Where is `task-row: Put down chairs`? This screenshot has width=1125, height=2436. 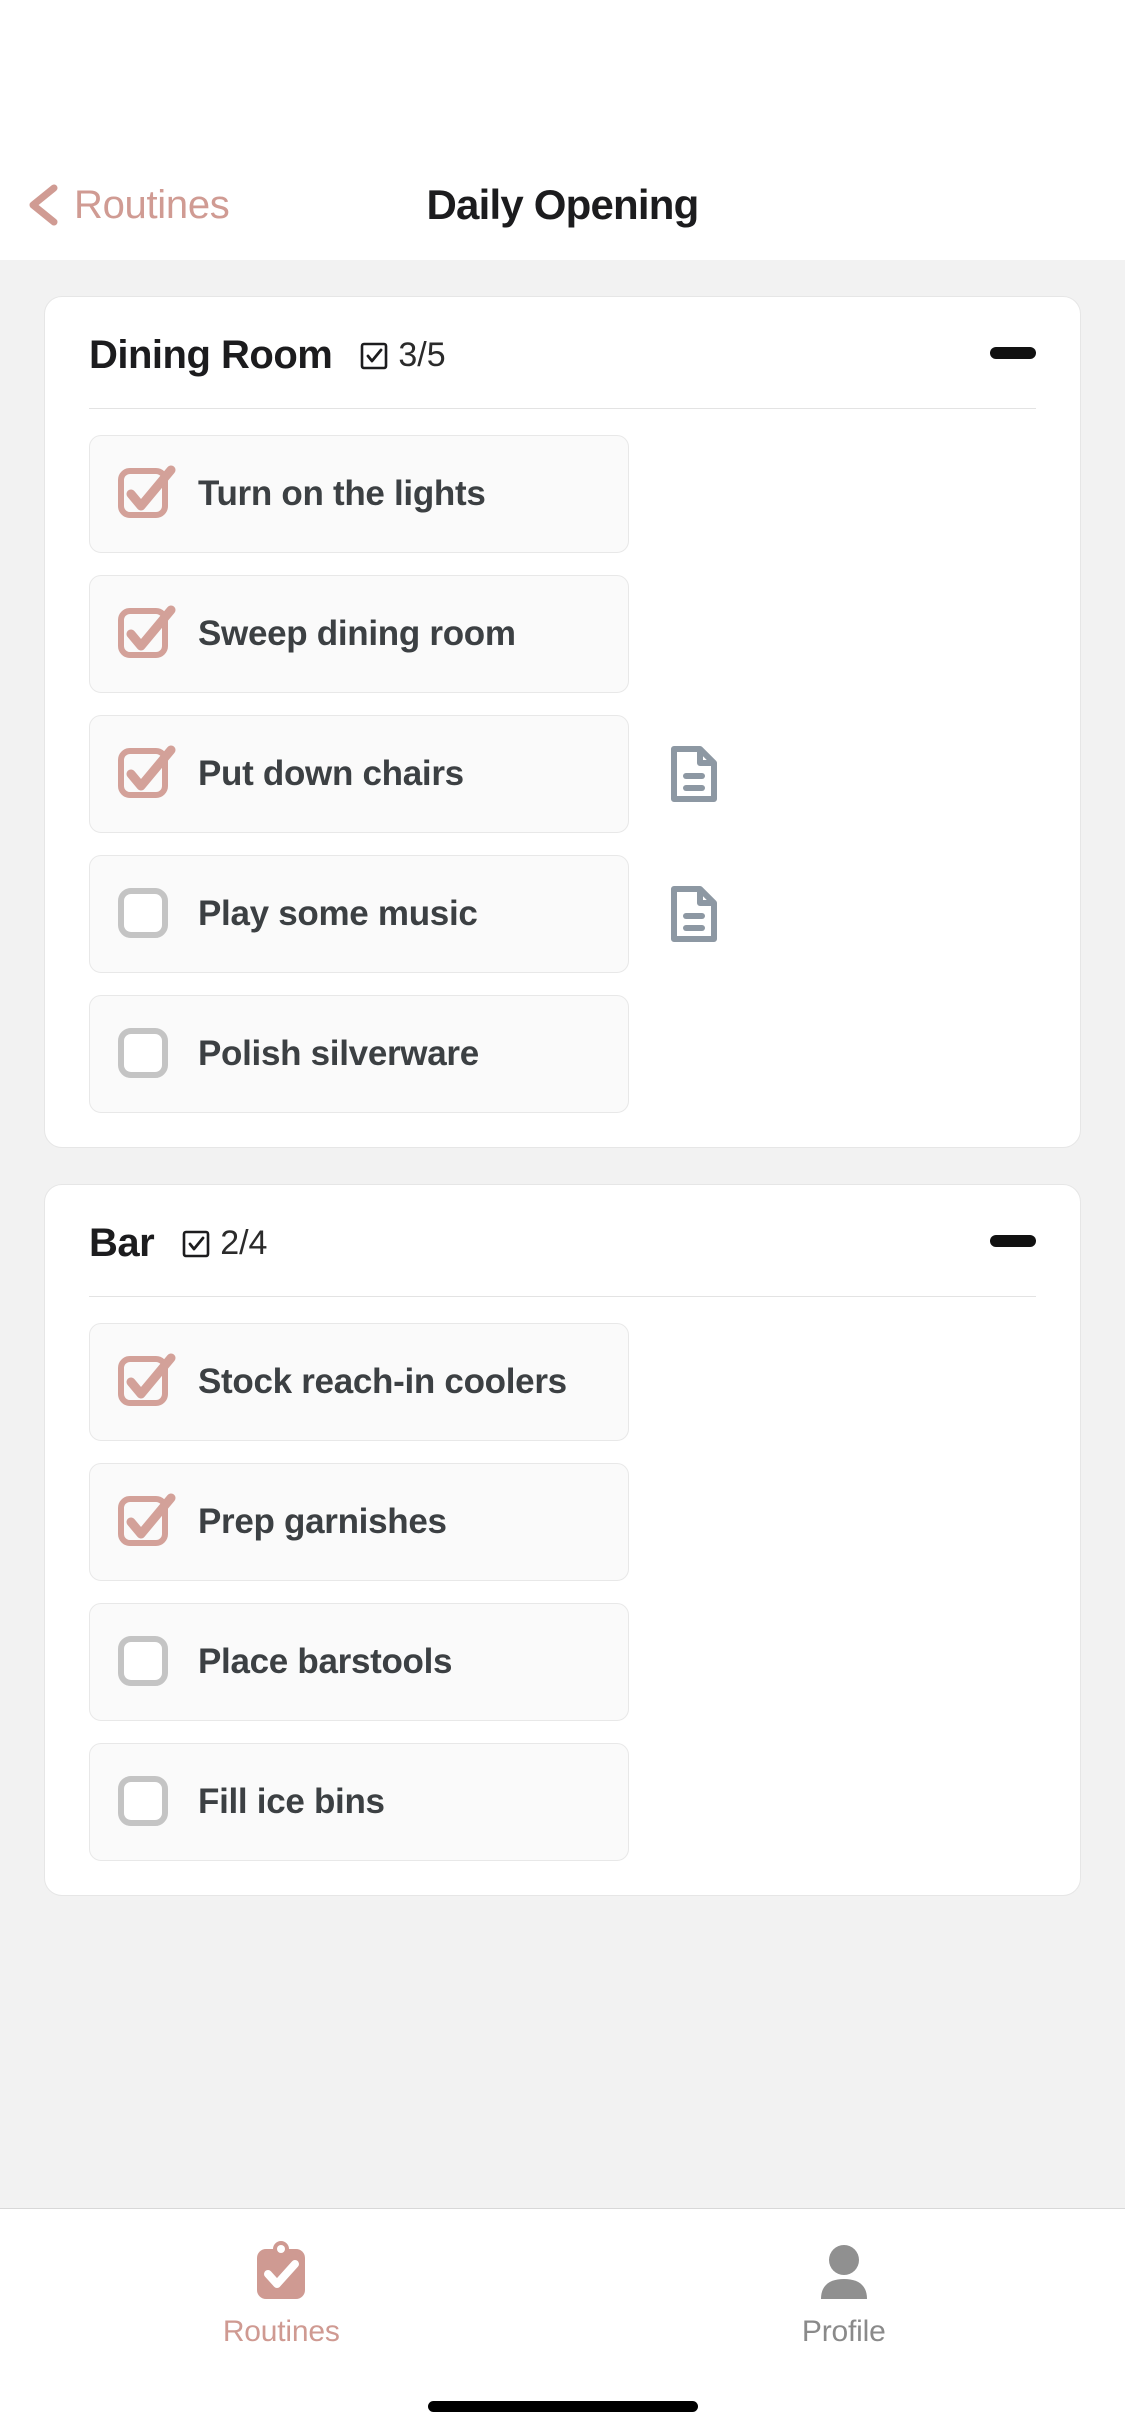
task-row: Put down chairs is located at coordinates (562, 774).